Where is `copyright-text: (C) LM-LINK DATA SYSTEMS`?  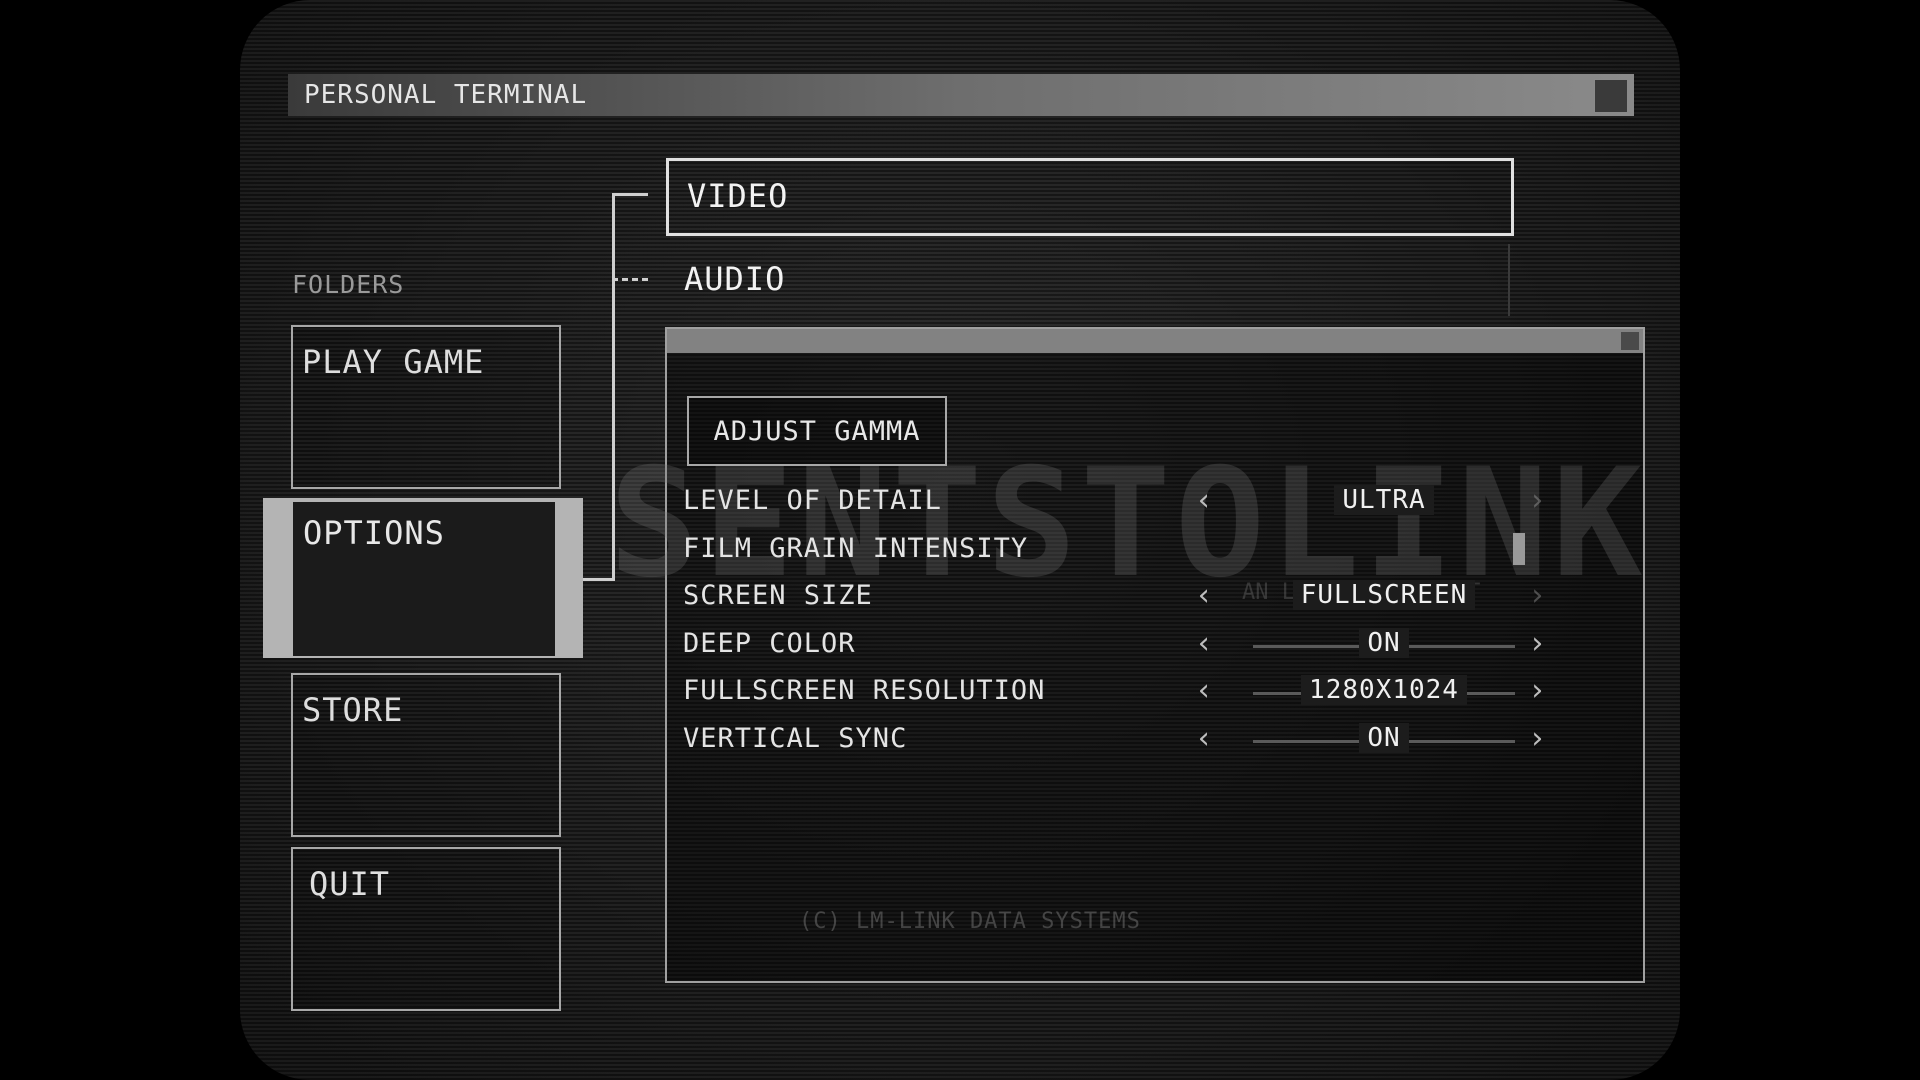
copyright-text: (C) LM-LINK DATA SYSTEMS is located at coordinates (970, 921).